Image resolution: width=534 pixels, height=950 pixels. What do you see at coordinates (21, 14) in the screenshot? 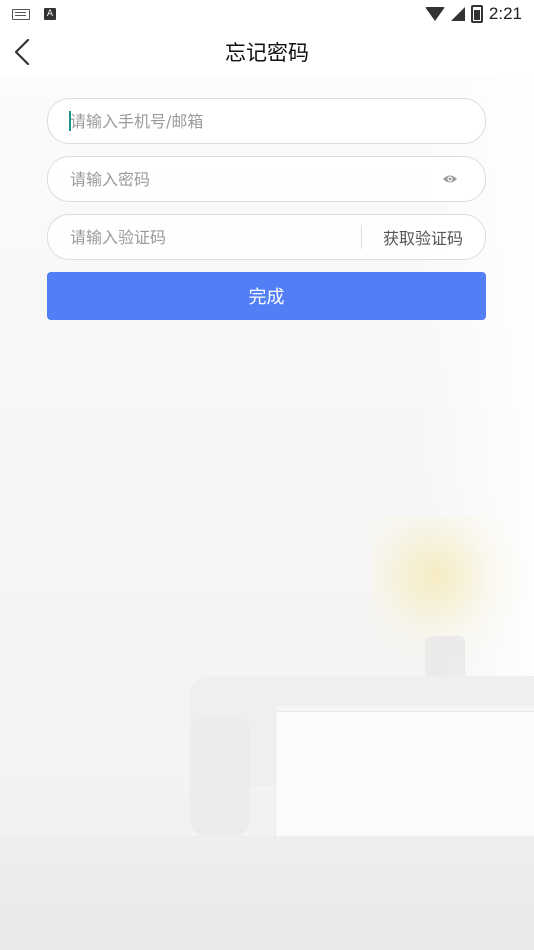
I see `keyboard-icon` at bounding box center [21, 14].